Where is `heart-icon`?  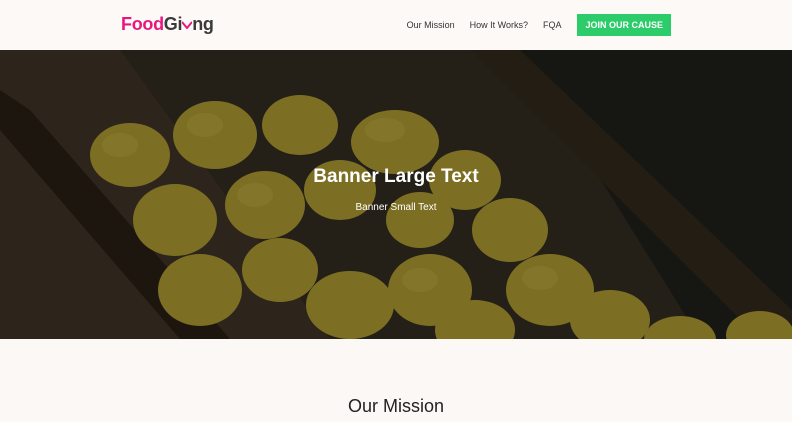 heart-icon is located at coordinates (187, 25).